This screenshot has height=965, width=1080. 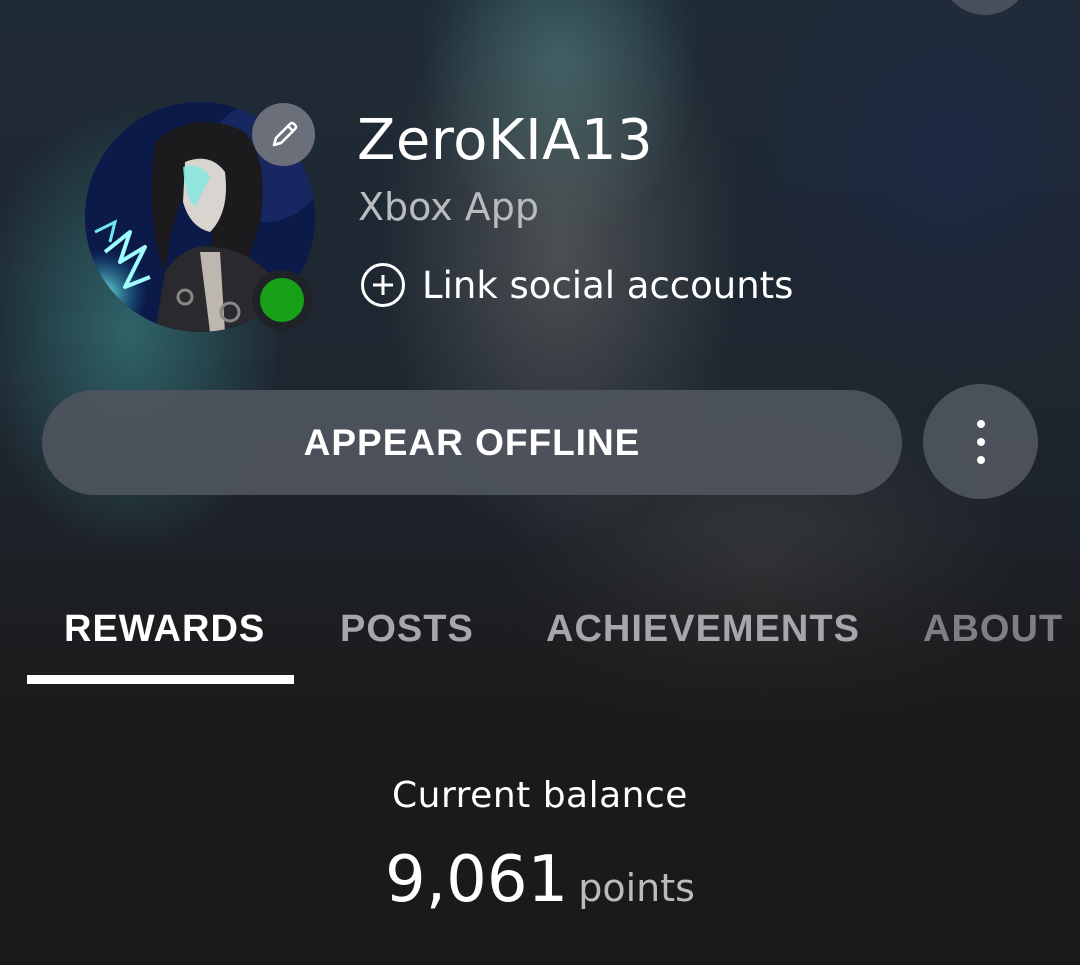 What do you see at coordinates (160, 679) in the screenshot?
I see `active-tab-indicator` at bounding box center [160, 679].